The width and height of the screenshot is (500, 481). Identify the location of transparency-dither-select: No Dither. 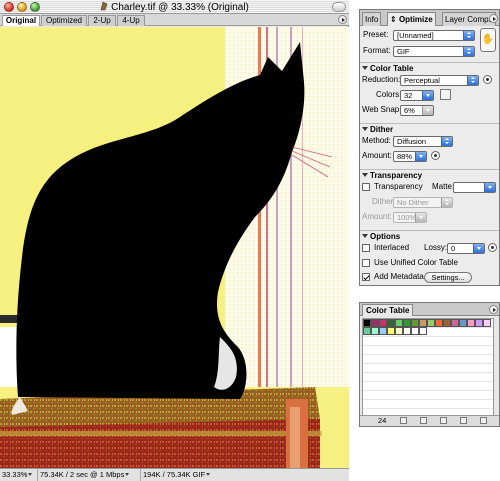
(423, 202).